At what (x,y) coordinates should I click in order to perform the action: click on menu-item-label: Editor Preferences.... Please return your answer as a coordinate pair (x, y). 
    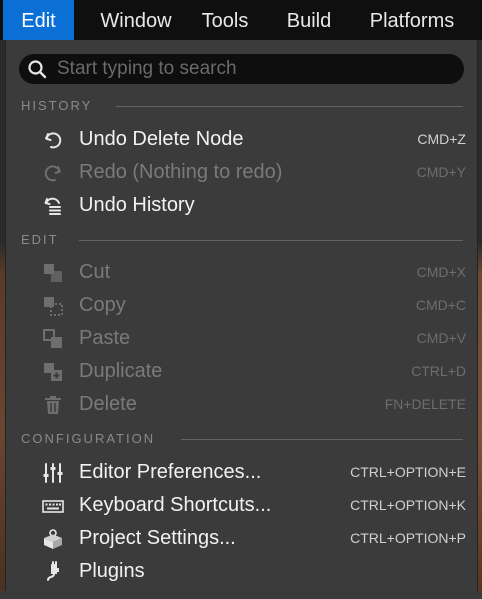
    Looking at the image, I should click on (170, 472).